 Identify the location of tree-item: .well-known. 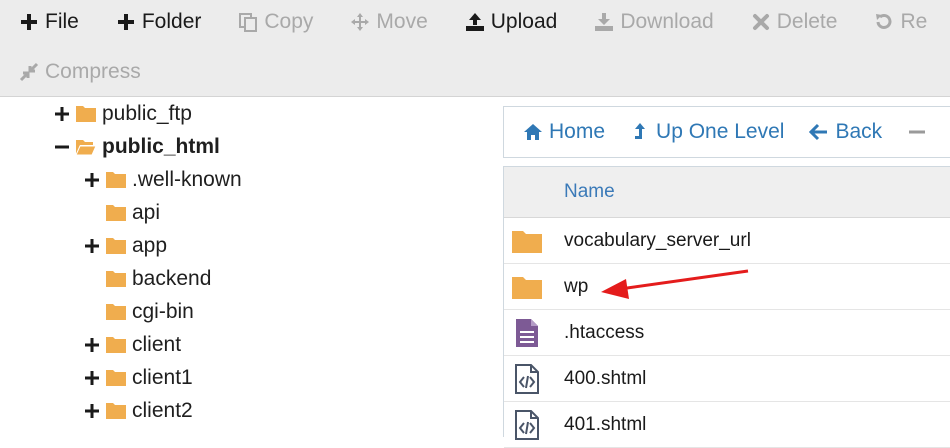
(163, 179).